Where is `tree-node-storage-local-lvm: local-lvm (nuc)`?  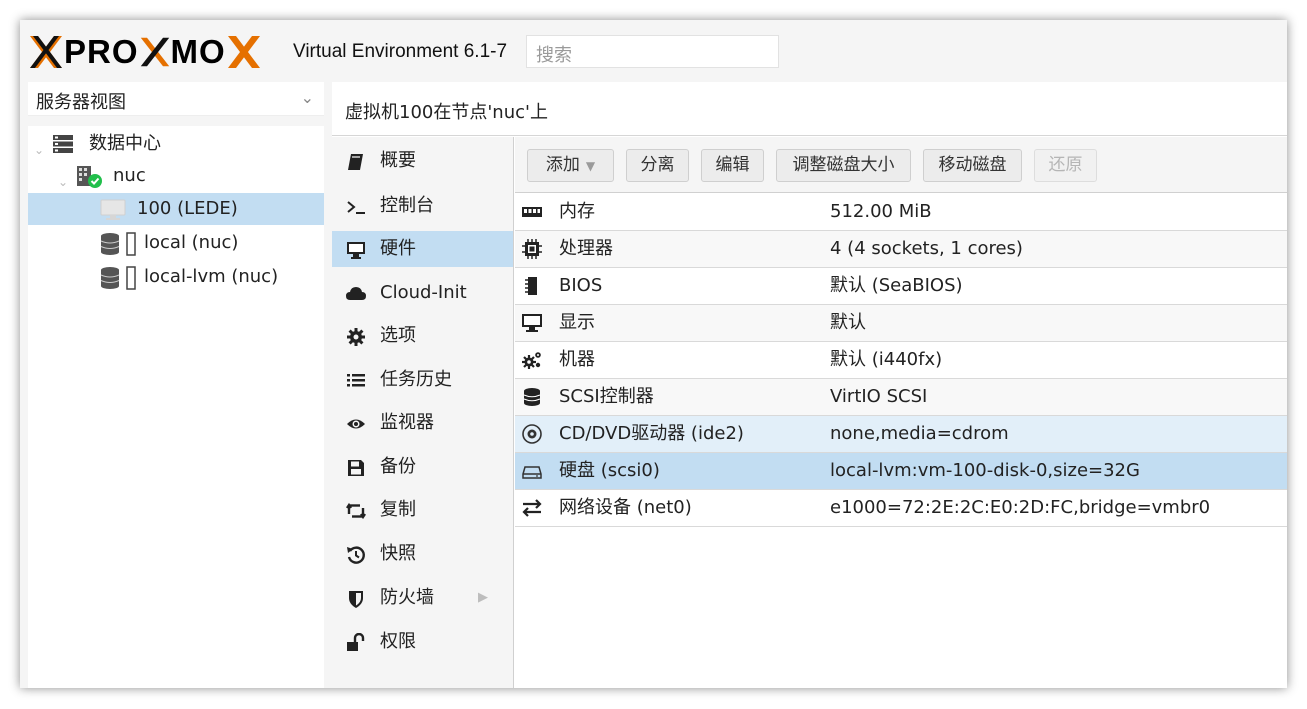
tree-node-storage-local-lvm: local-lvm (nuc) is located at coordinates (176, 277).